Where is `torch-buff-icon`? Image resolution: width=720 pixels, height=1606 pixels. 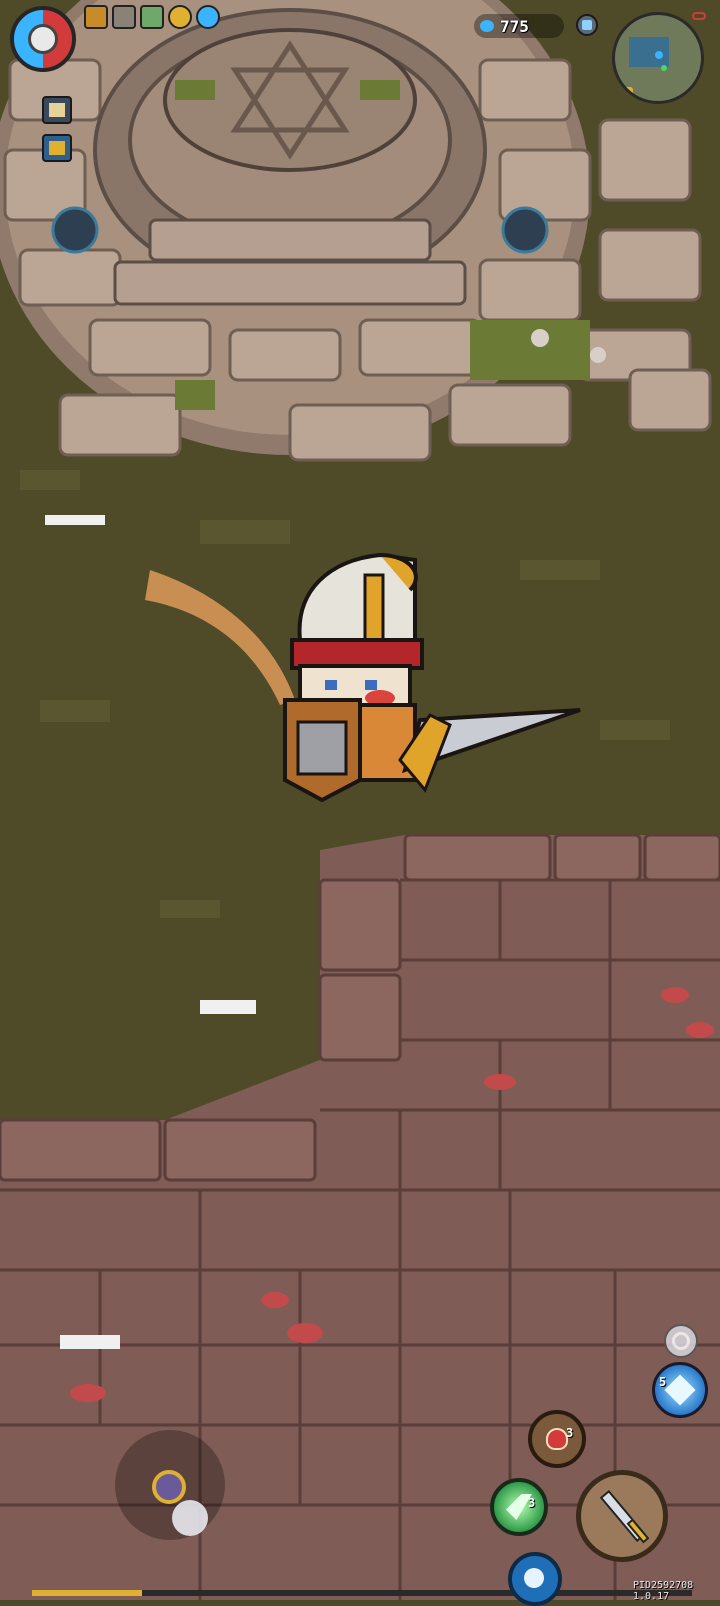 torch-buff-icon is located at coordinates (96, 17).